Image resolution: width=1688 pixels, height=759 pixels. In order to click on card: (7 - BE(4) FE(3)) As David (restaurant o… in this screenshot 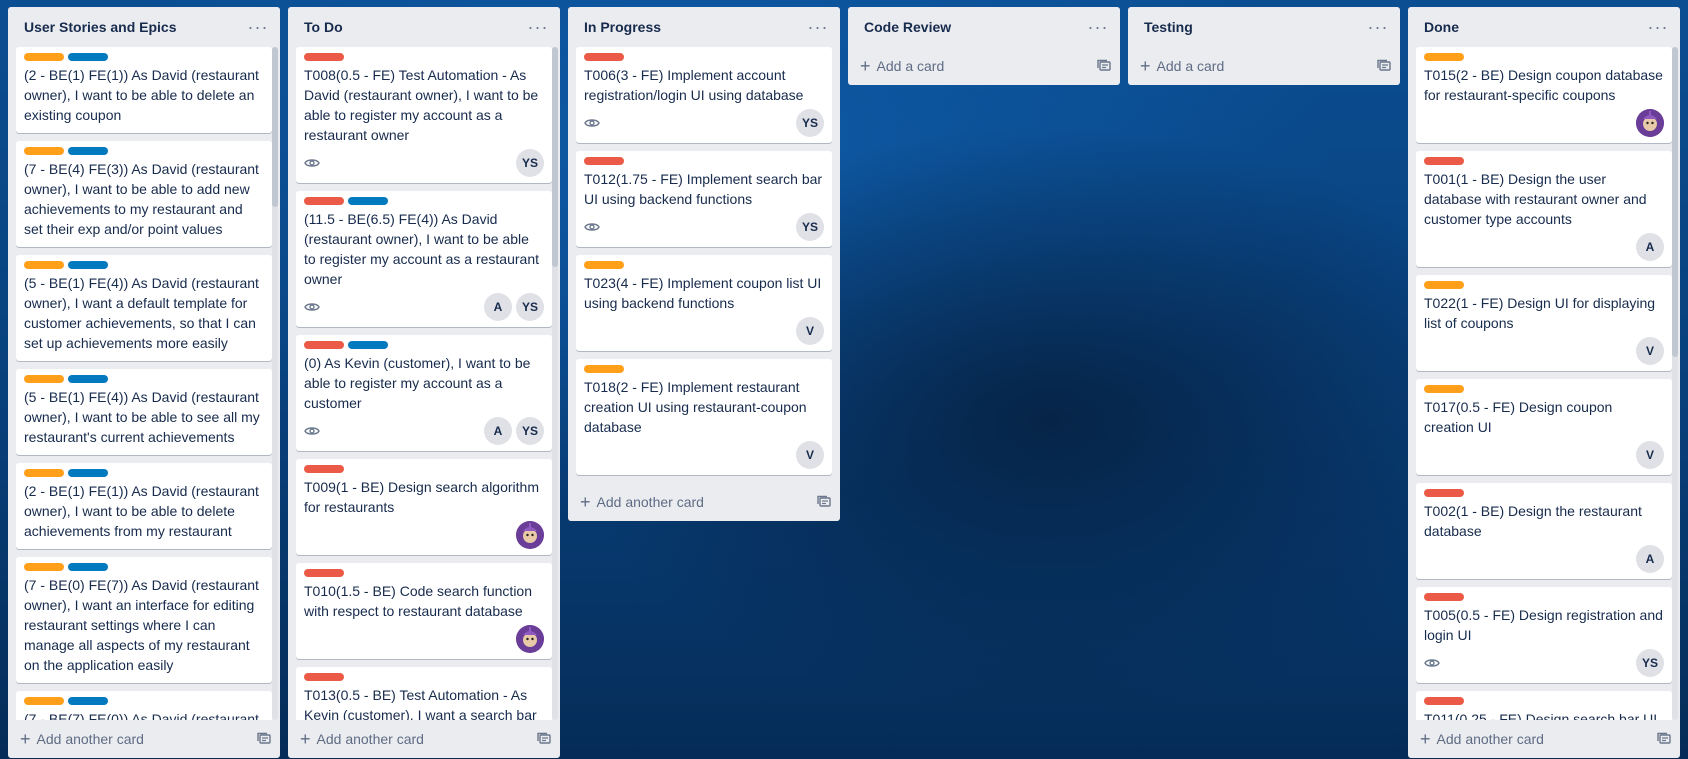, I will do `click(144, 194)`.